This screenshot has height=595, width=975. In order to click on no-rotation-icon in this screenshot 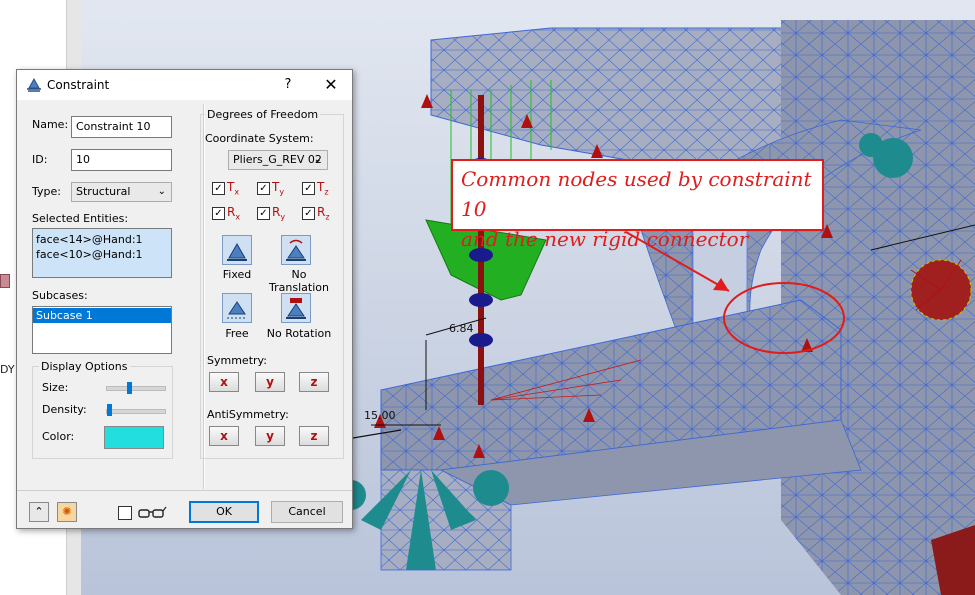, I will do `click(296, 308)`.